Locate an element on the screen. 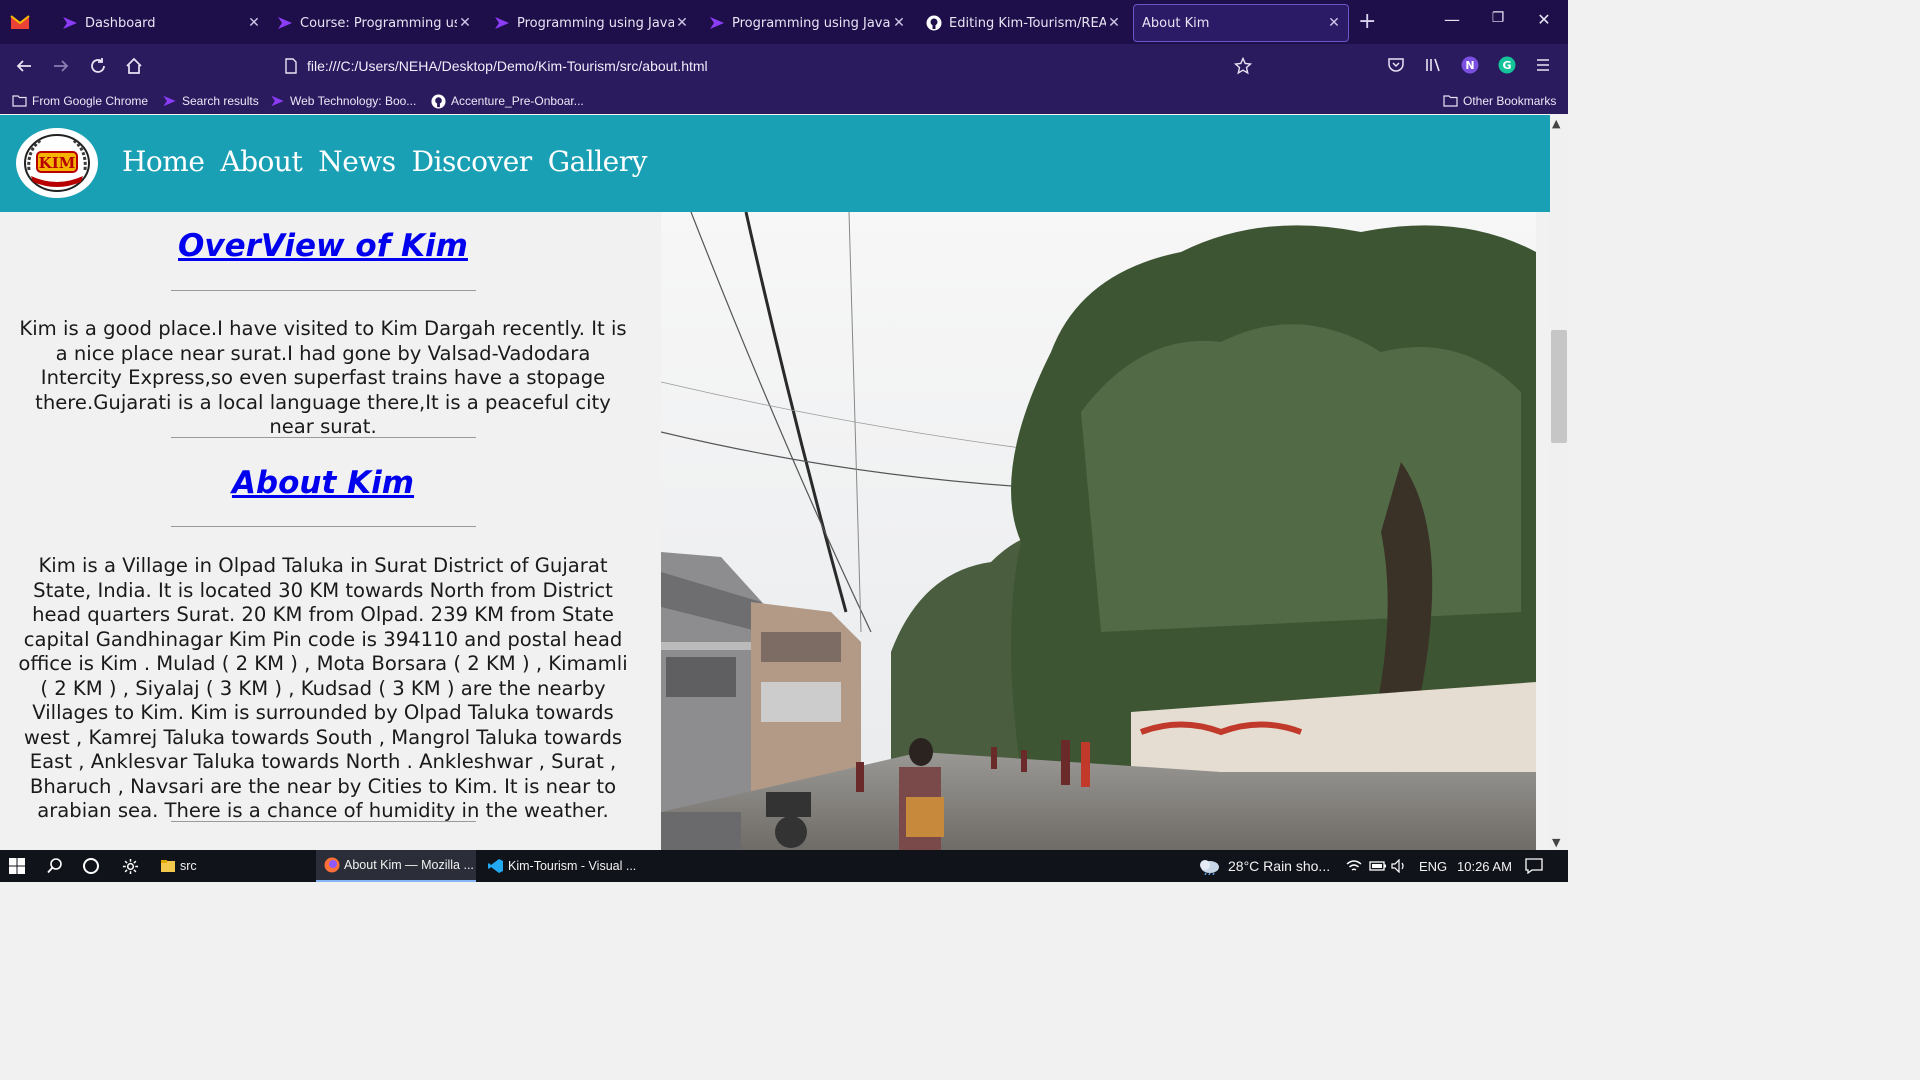  settings-gear-icon is located at coordinates (130, 866).